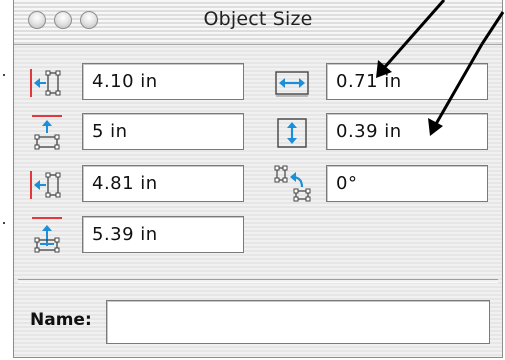 This screenshot has height=360, width=505. What do you see at coordinates (407, 131) in the screenshot?
I see `height-field: 0.39 in` at bounding box center [407, 131].